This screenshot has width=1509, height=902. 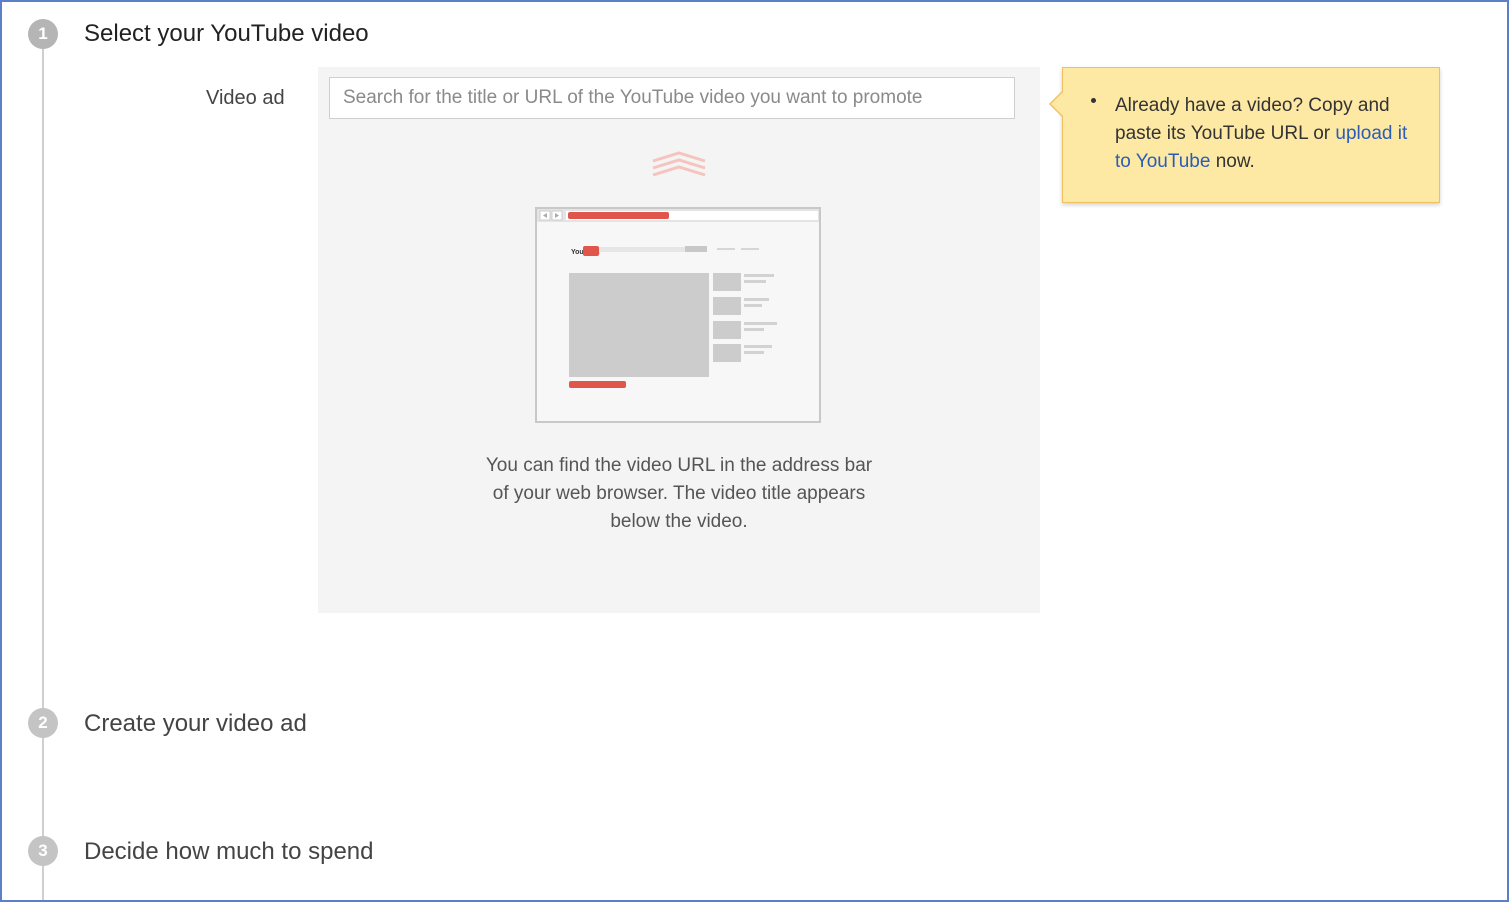 I want to click on step-3-badge: 3, so click(x=43, y=851).